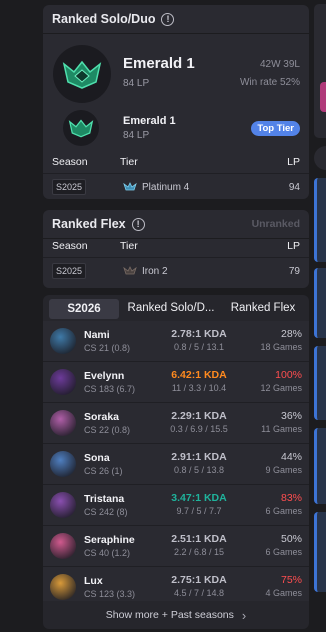 This screenshot has height=632, width=326. What do you see at coordinates (199, 470) in the screenshot?
I see `champion-kda-detail: 0.8 / 5 / 13.8` at bounding box center [199, 470].